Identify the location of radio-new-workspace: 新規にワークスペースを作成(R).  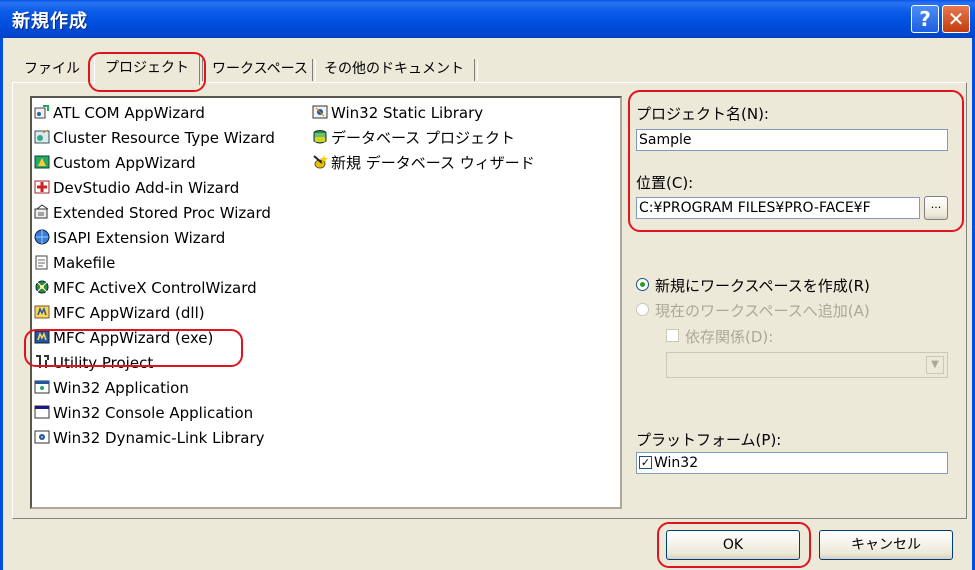
(753, 285).